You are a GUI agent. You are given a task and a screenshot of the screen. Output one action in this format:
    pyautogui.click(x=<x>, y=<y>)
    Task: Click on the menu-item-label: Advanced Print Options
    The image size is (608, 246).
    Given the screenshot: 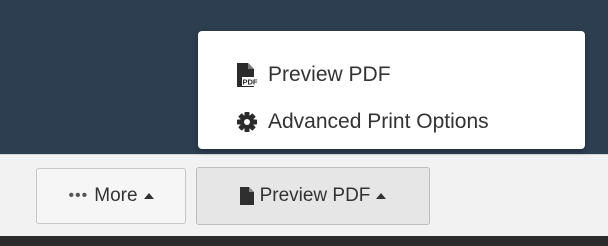 What is the action you would take?
    pyautogui.click(x=378, y=121)
    